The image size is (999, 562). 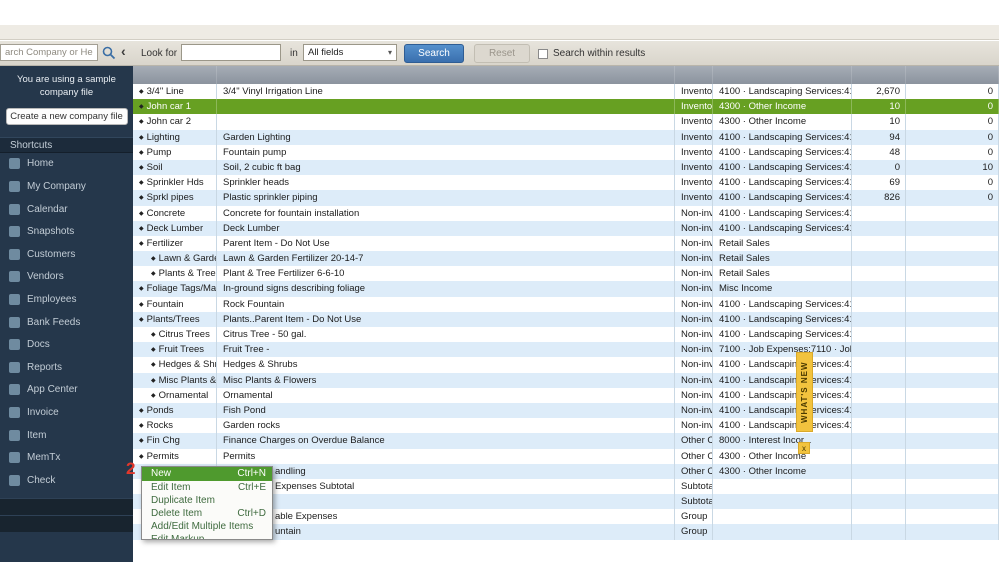 I want to click on item-on-sales-order, so click(x=952, y=228).